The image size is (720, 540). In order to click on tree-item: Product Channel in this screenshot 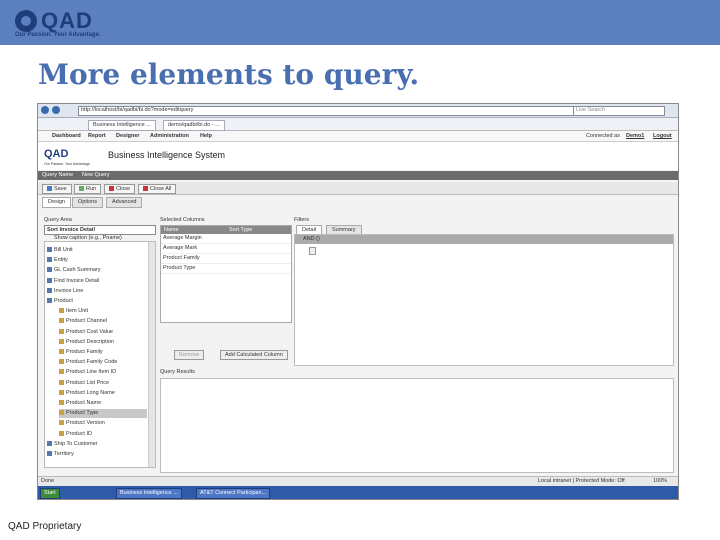, I will do `click(103, 321)`.